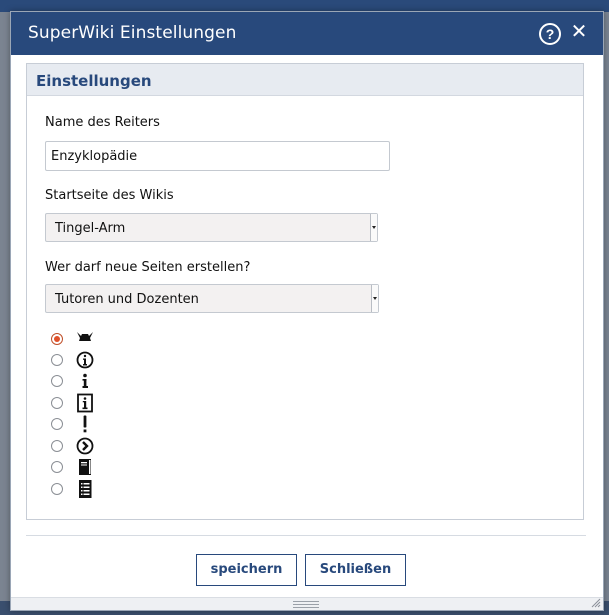 This screenshot has width=609, height=615. What do you see at coordinates (85, 424) in the screenshot?
I see `exclamation-icon` at bounding box center [85, 424].